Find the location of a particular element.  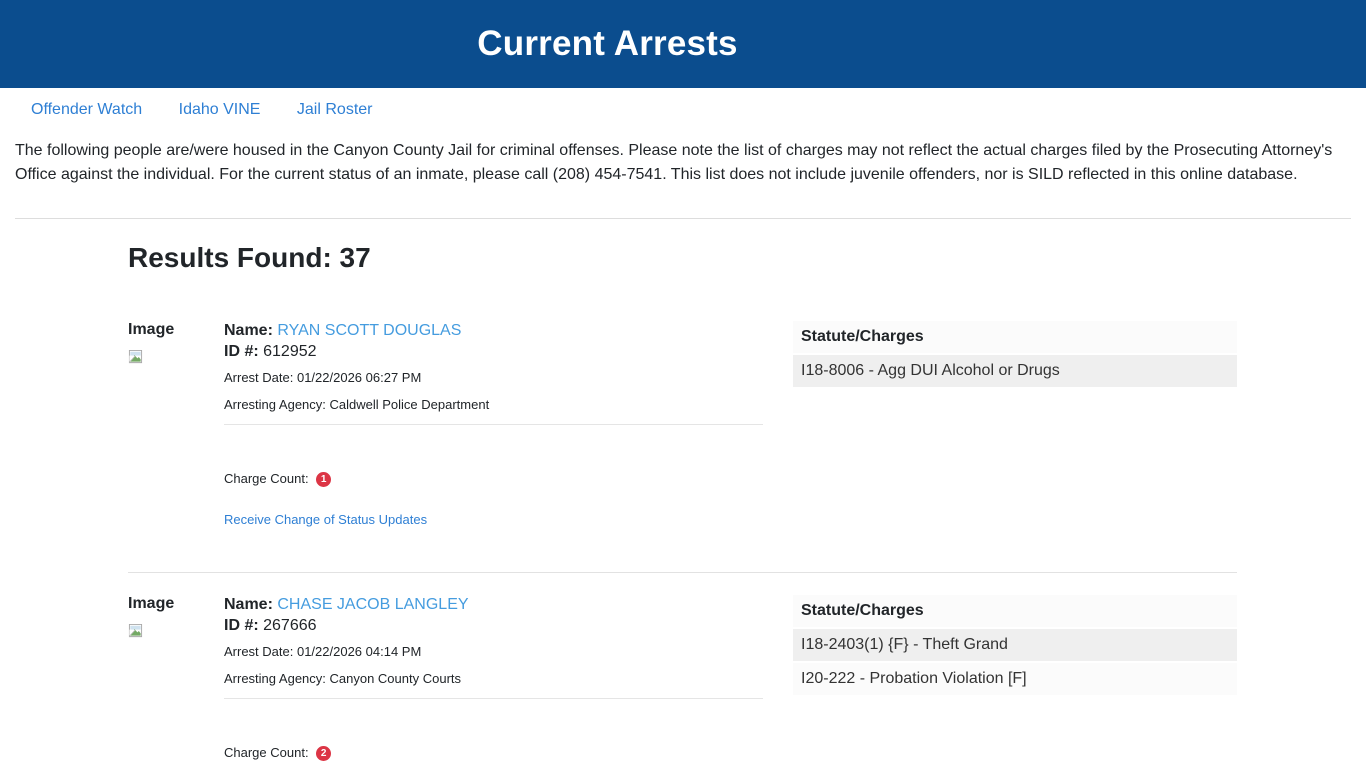

name-line: Name: RYAN SCOTT DOUGLAS is located at coordinates (493, 331).